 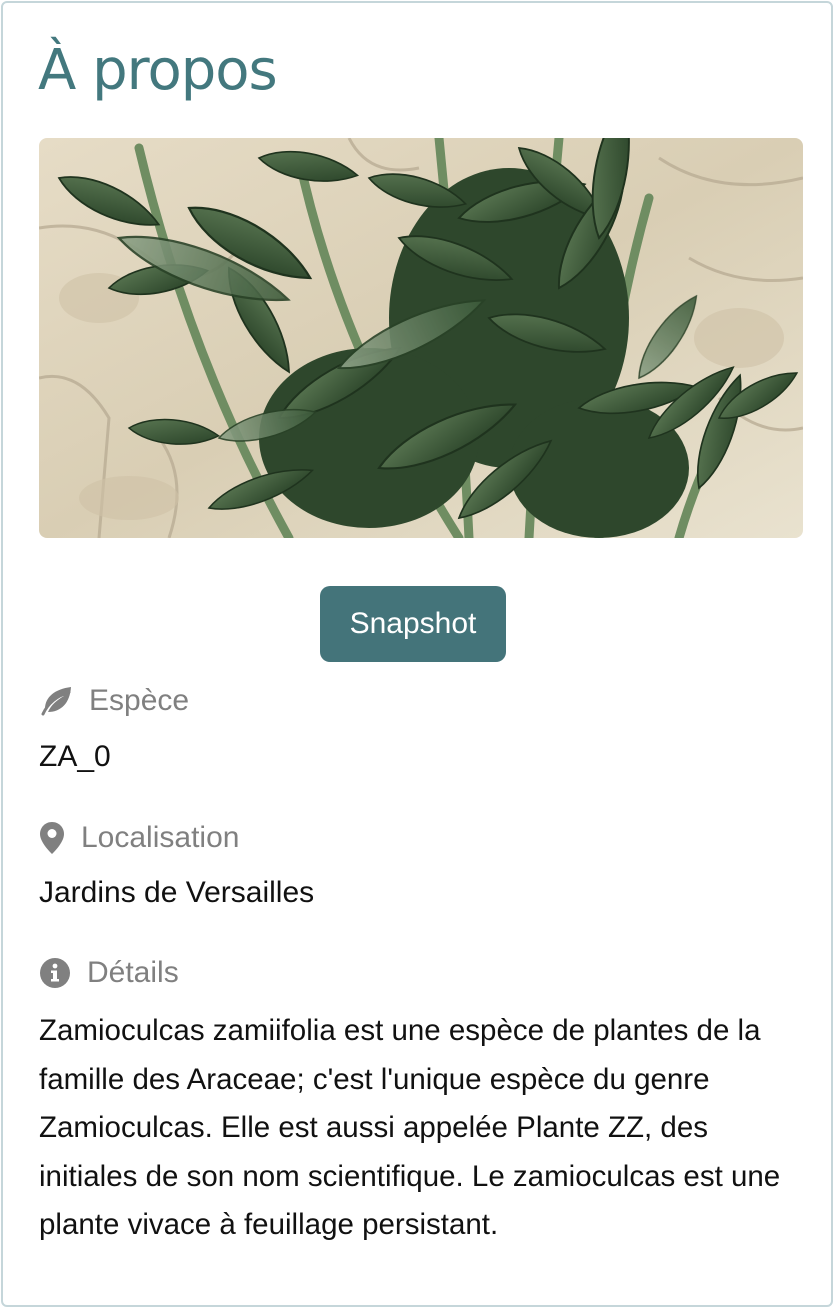 I want to click on details-label-row: Détails, so click(x=109, y=973).